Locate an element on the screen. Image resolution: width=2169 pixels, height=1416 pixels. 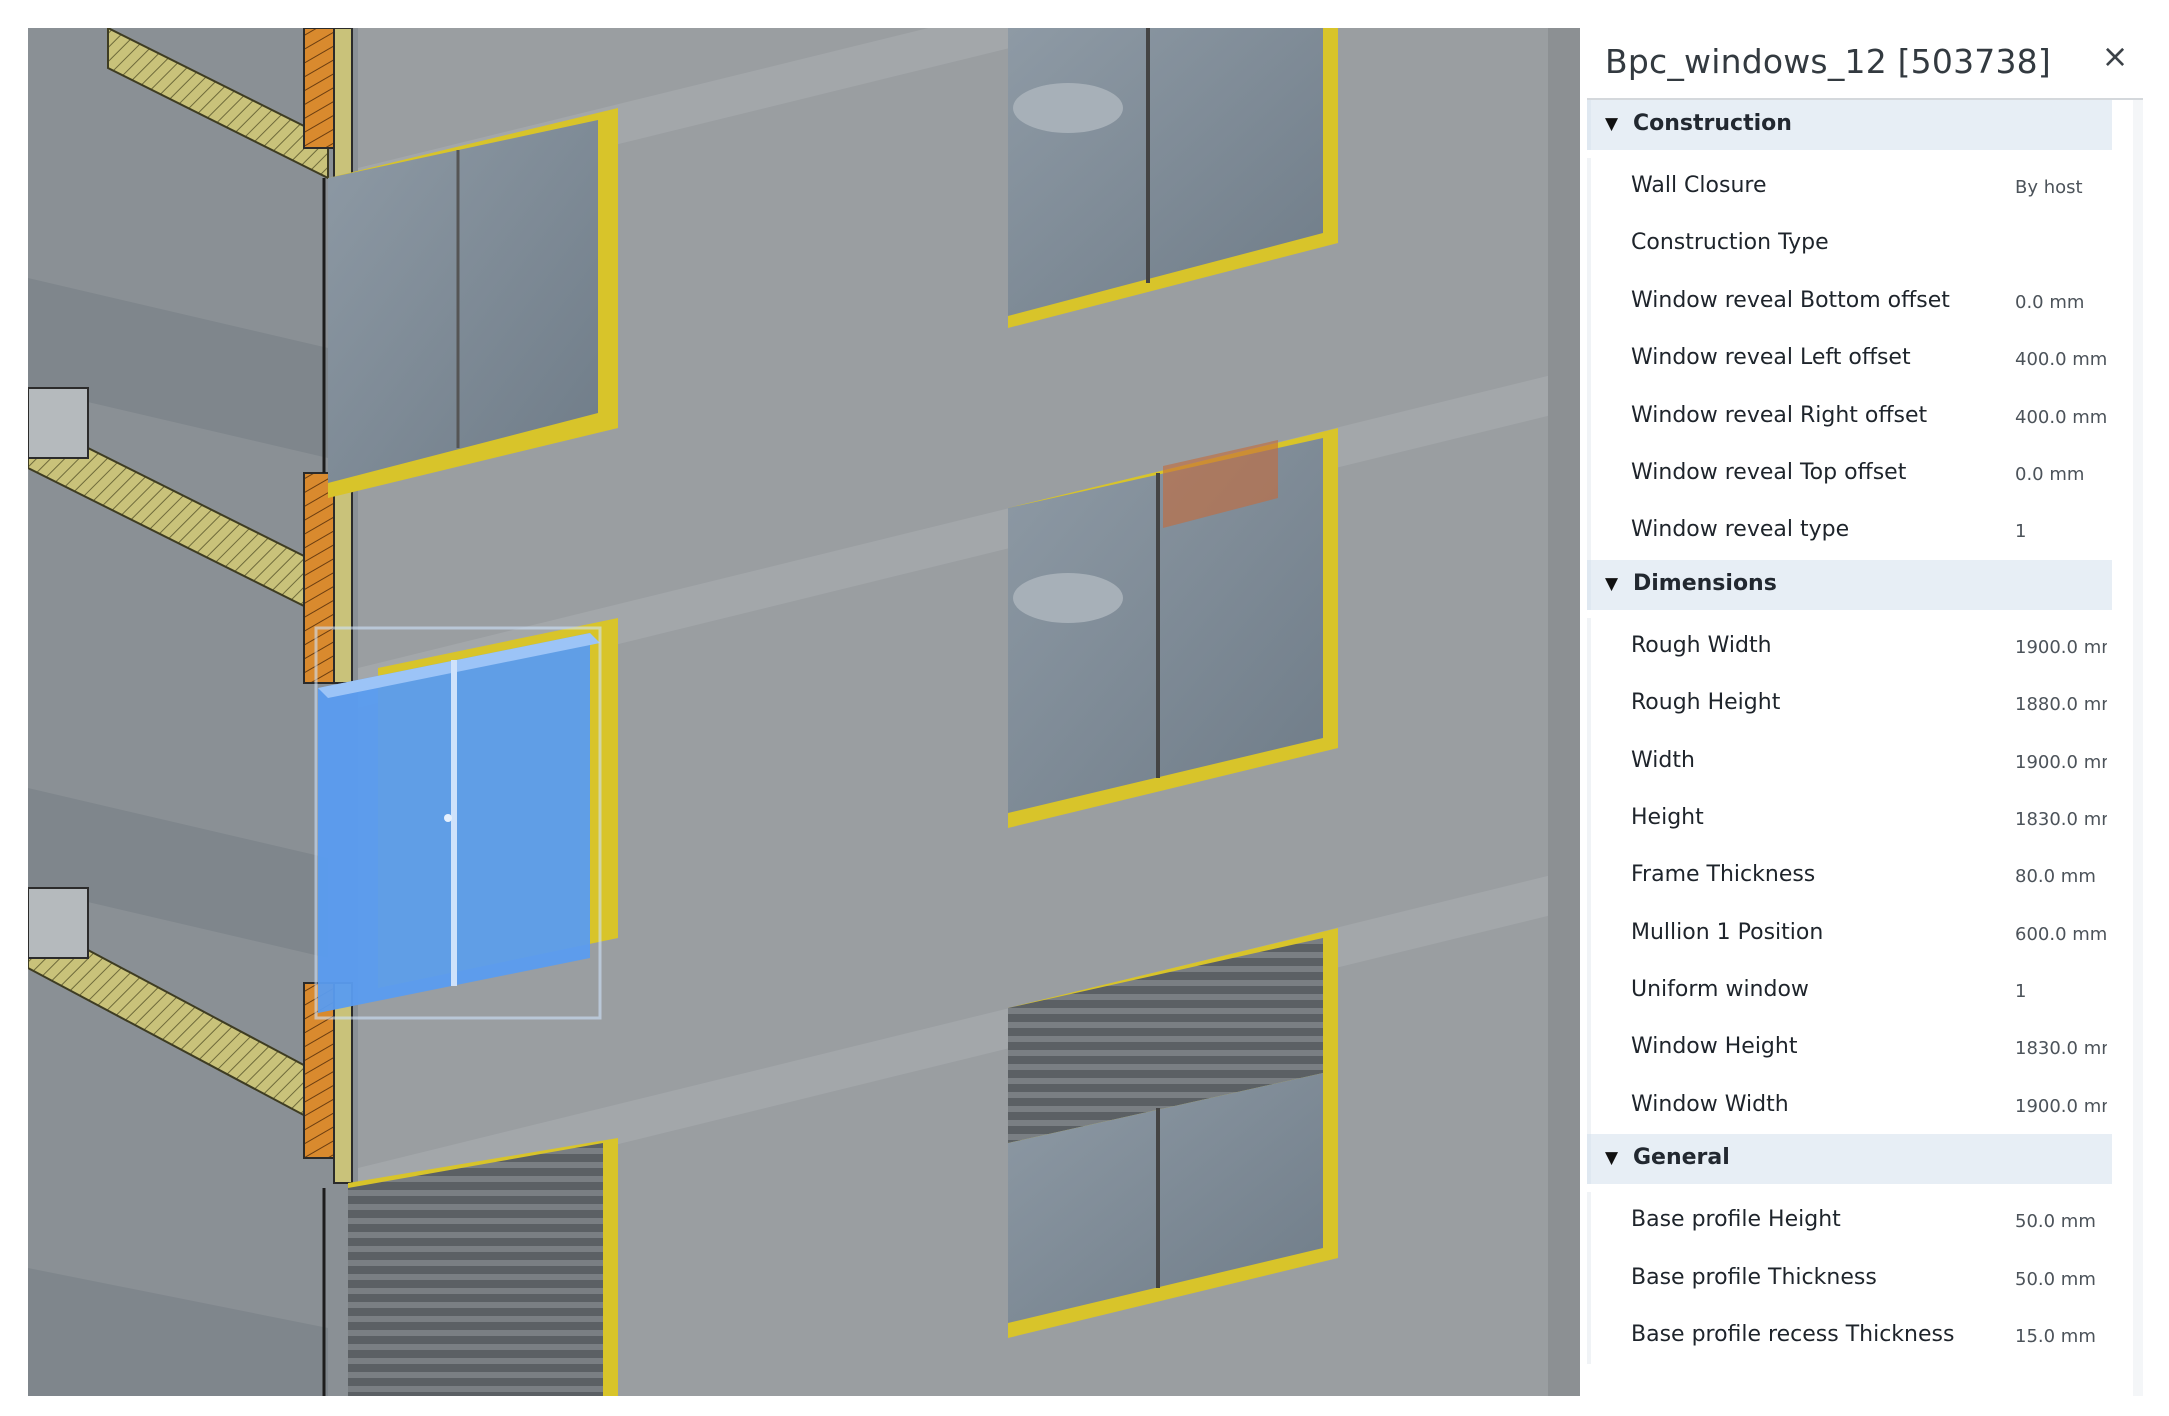
property-row: Height 1830.0 mm is located at coordinates (1859, 818).